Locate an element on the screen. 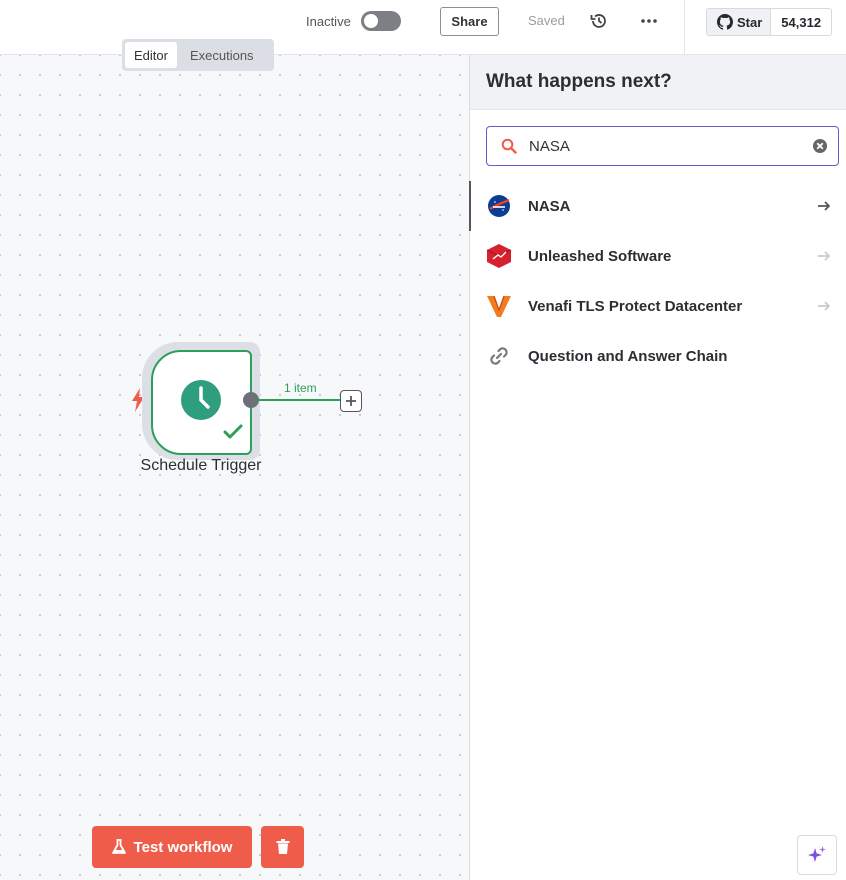 Image resolution: width=846 pixels, height=880 pixels. node-output-handle is located at coordinates (251, 400).